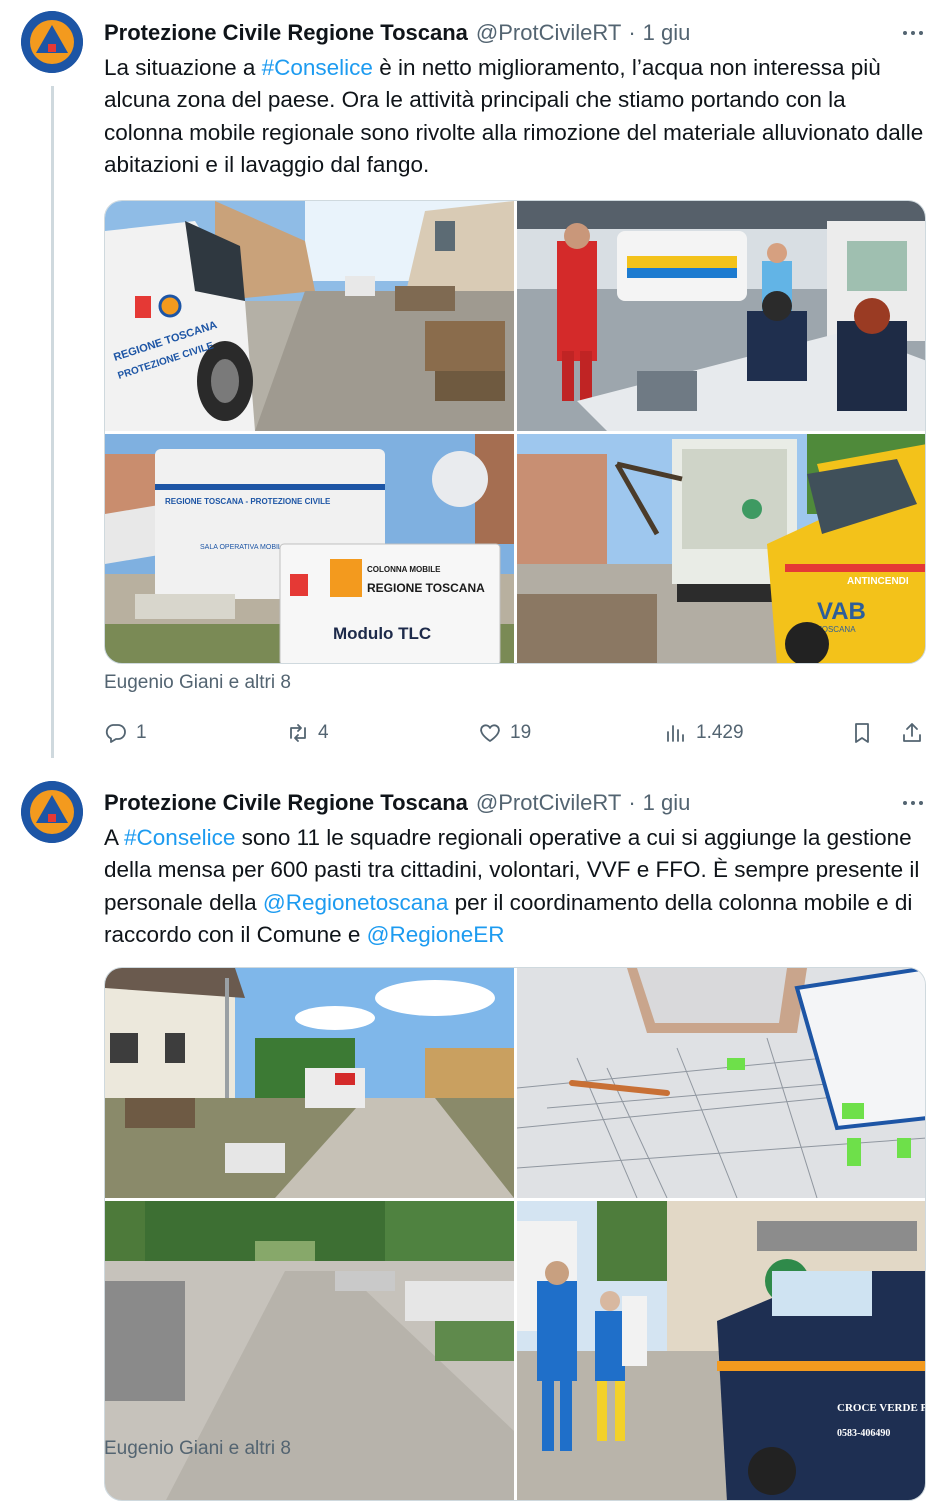  Describe the element at coordinates (721, 1083) in the screenshot. I see `photo-map-table` at that location.